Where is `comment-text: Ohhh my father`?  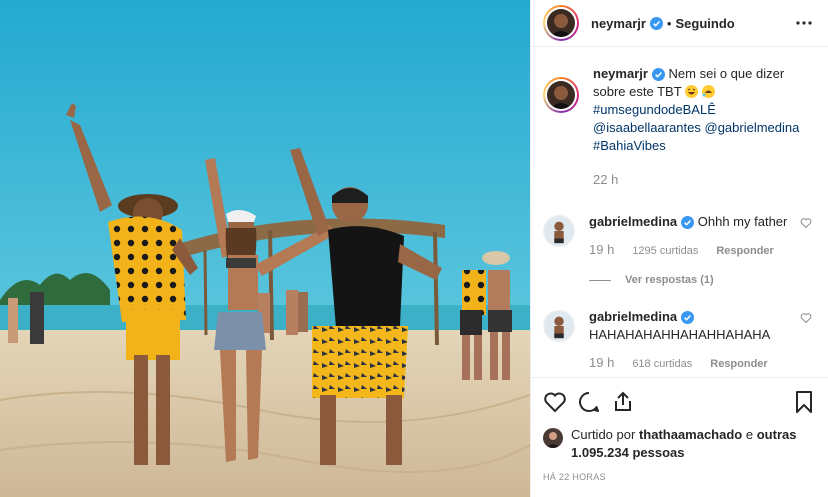
comment-text: Ohhh my father is located at coordinates (742, 221).